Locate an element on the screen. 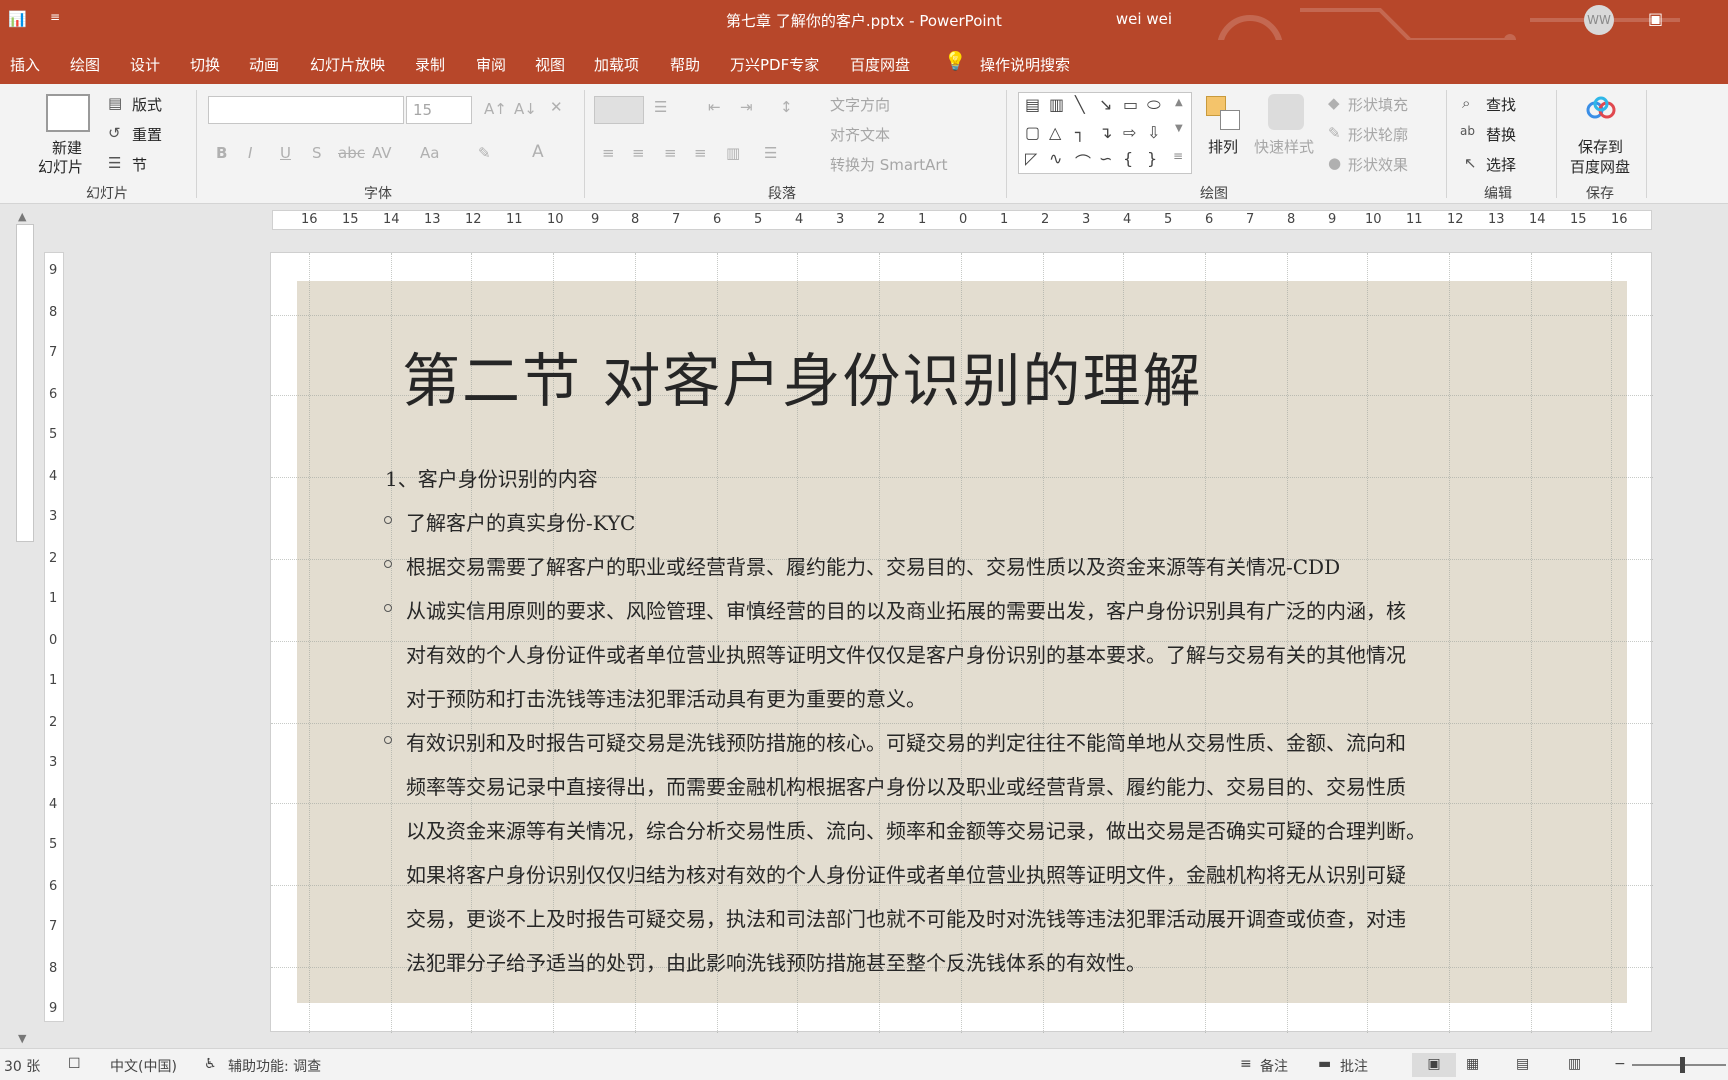 This screenshot has width=1728, height=1080. zoom-slider-thumb is located at coordinates (1682, 1065).